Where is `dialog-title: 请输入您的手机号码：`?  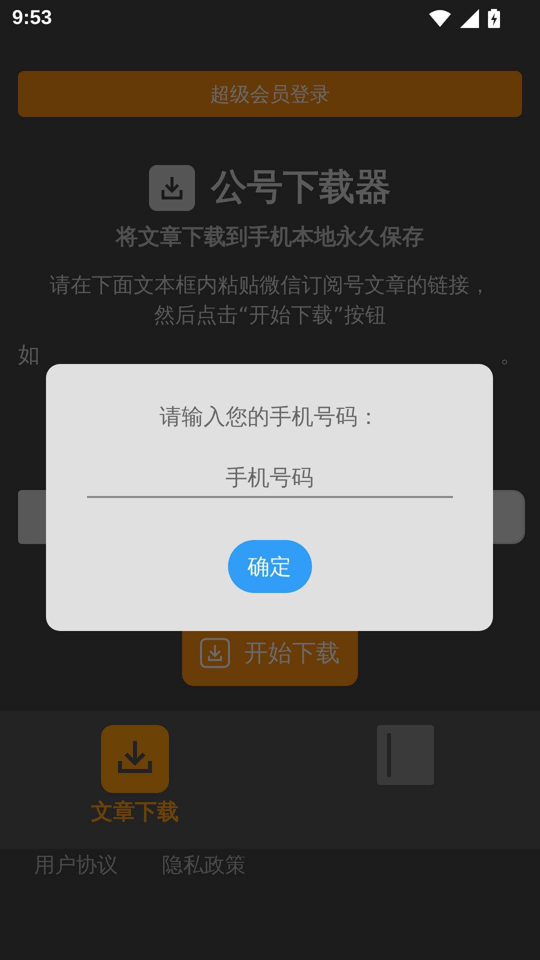
dialog-title: 请输入您的手机号码： is located at coordinates (270, 418).